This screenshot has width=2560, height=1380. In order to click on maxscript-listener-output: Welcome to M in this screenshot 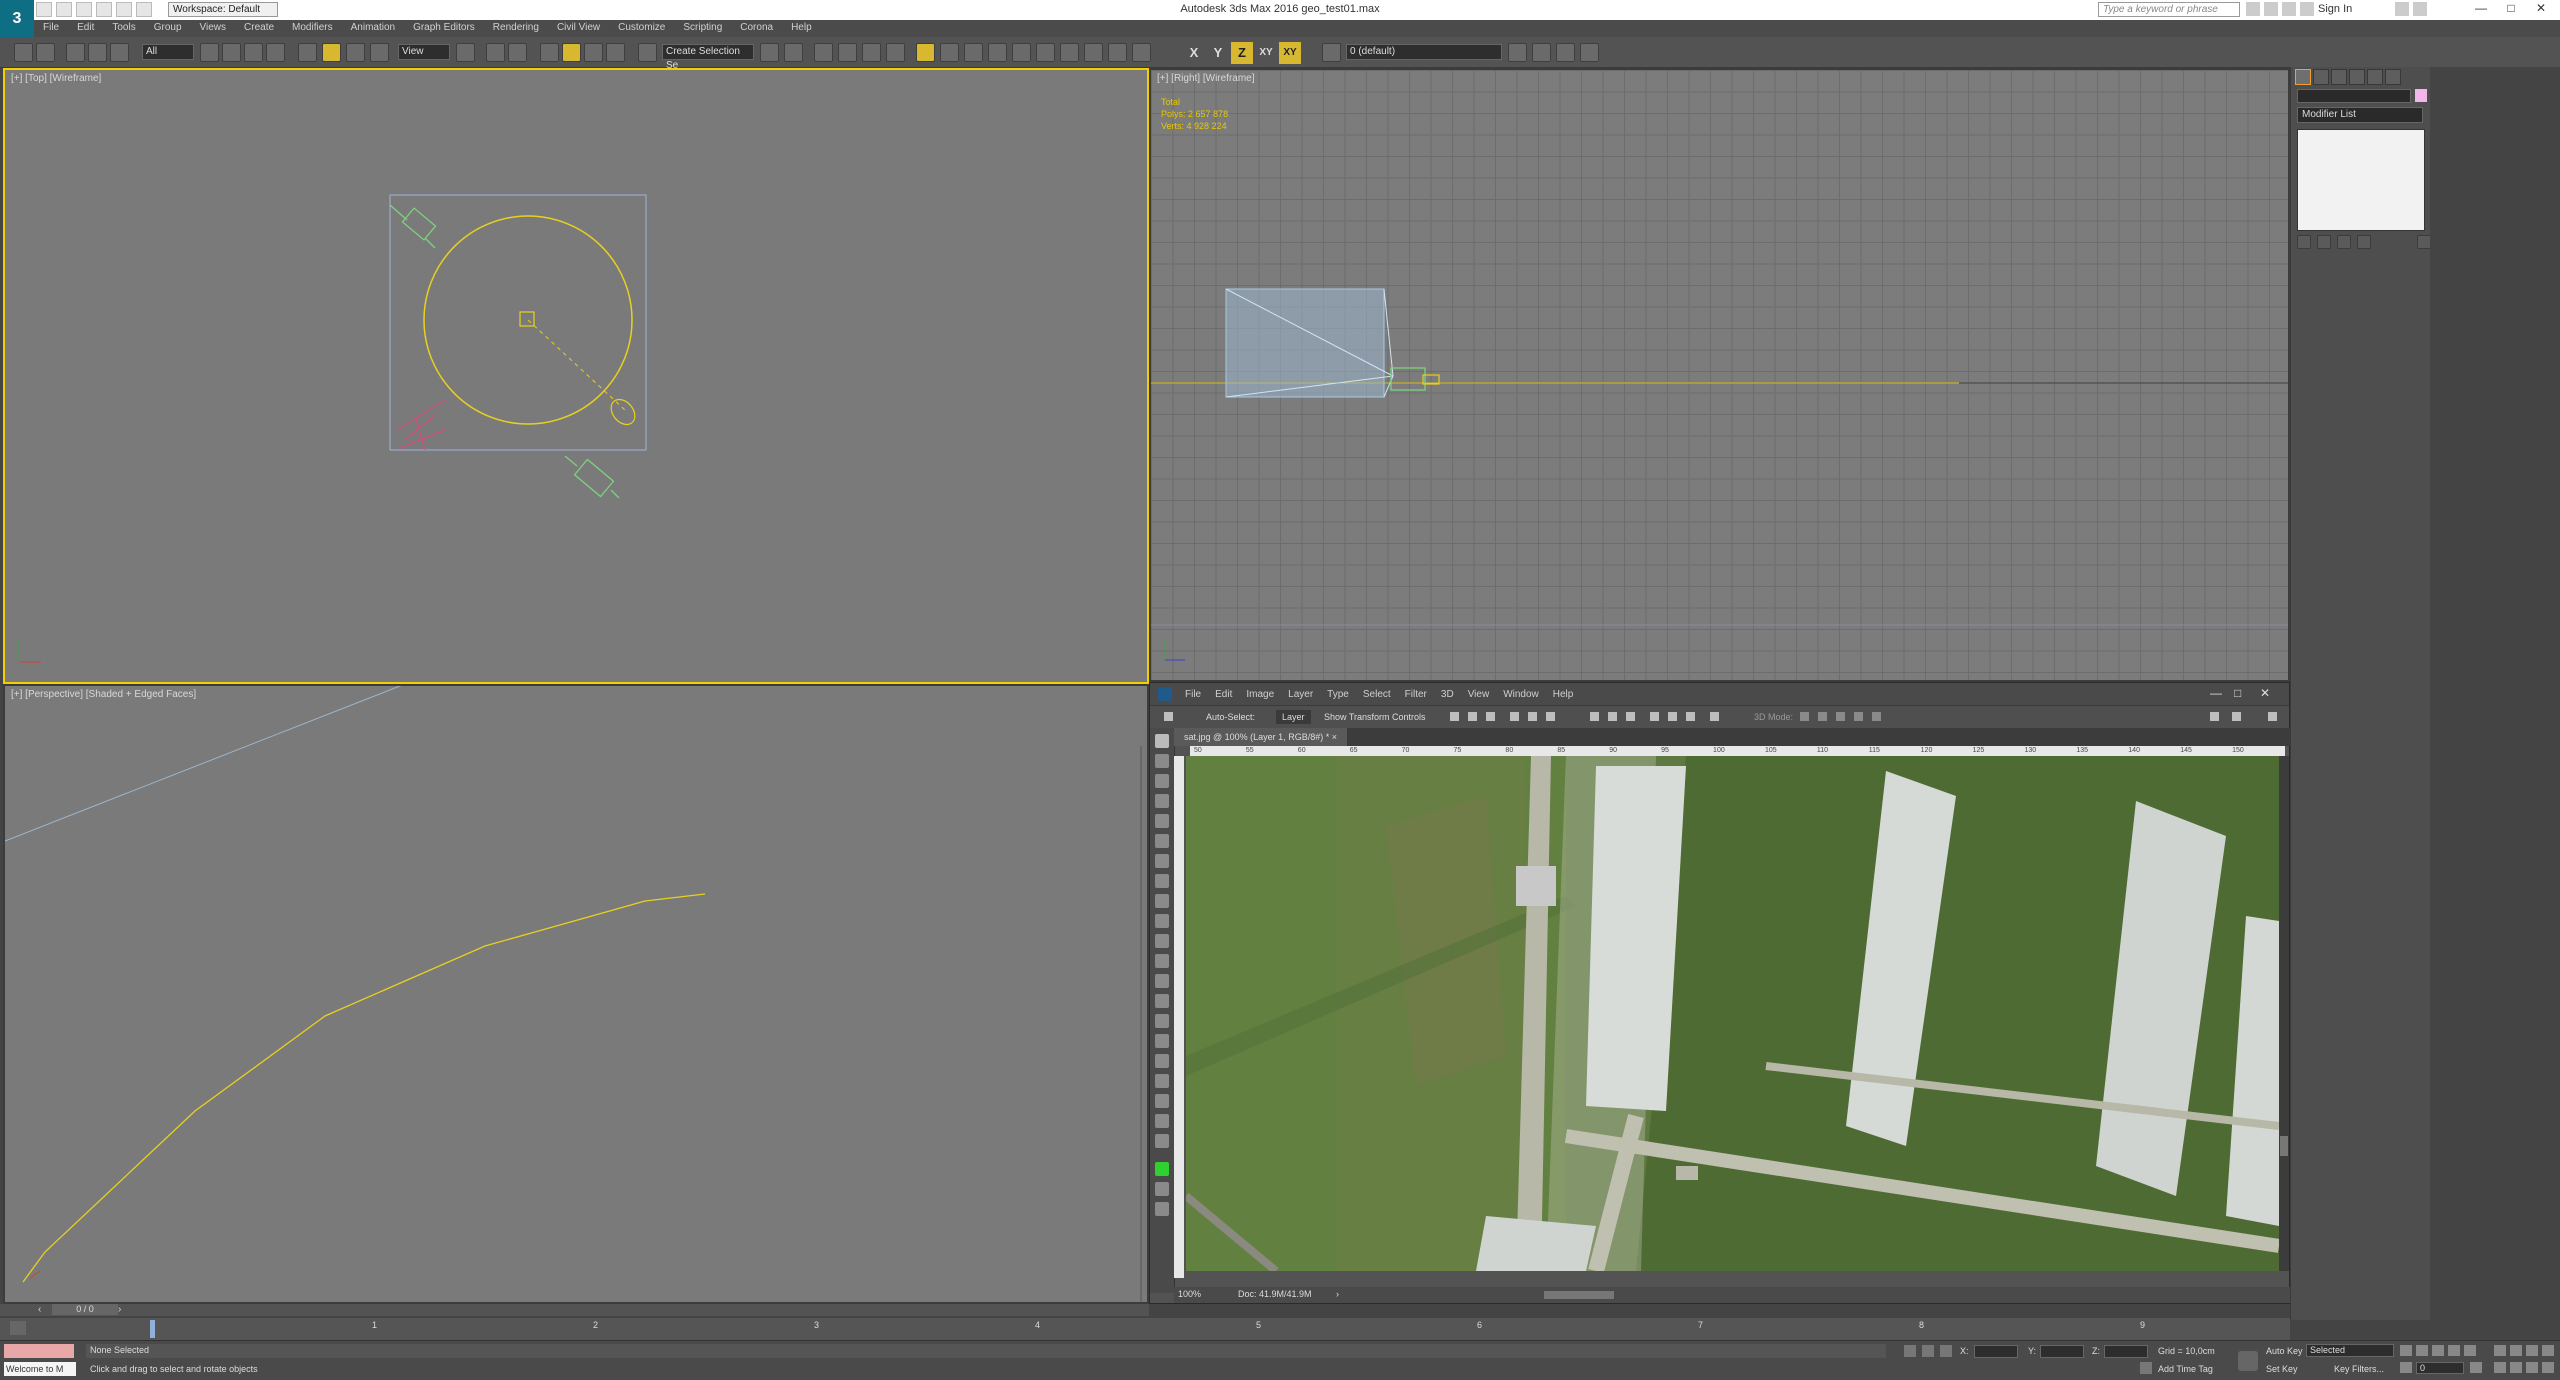, I will do `click(40, 1369)`.